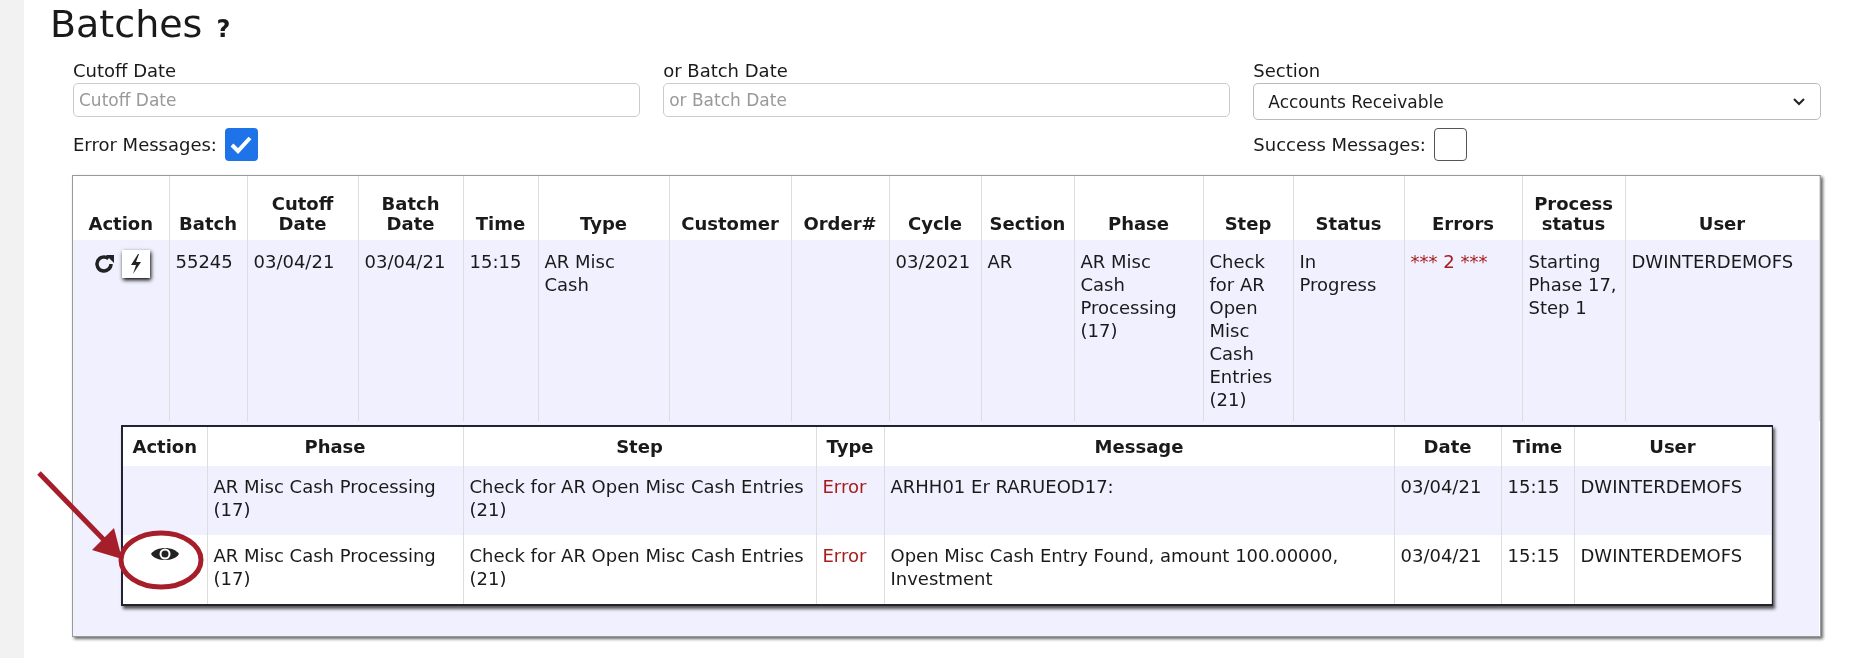  What do you see at coordinates (1573, 330) in the screenshot?
I see `table-cell: Starting Phase 17, Step 1` at bounding box center [1573, 330].